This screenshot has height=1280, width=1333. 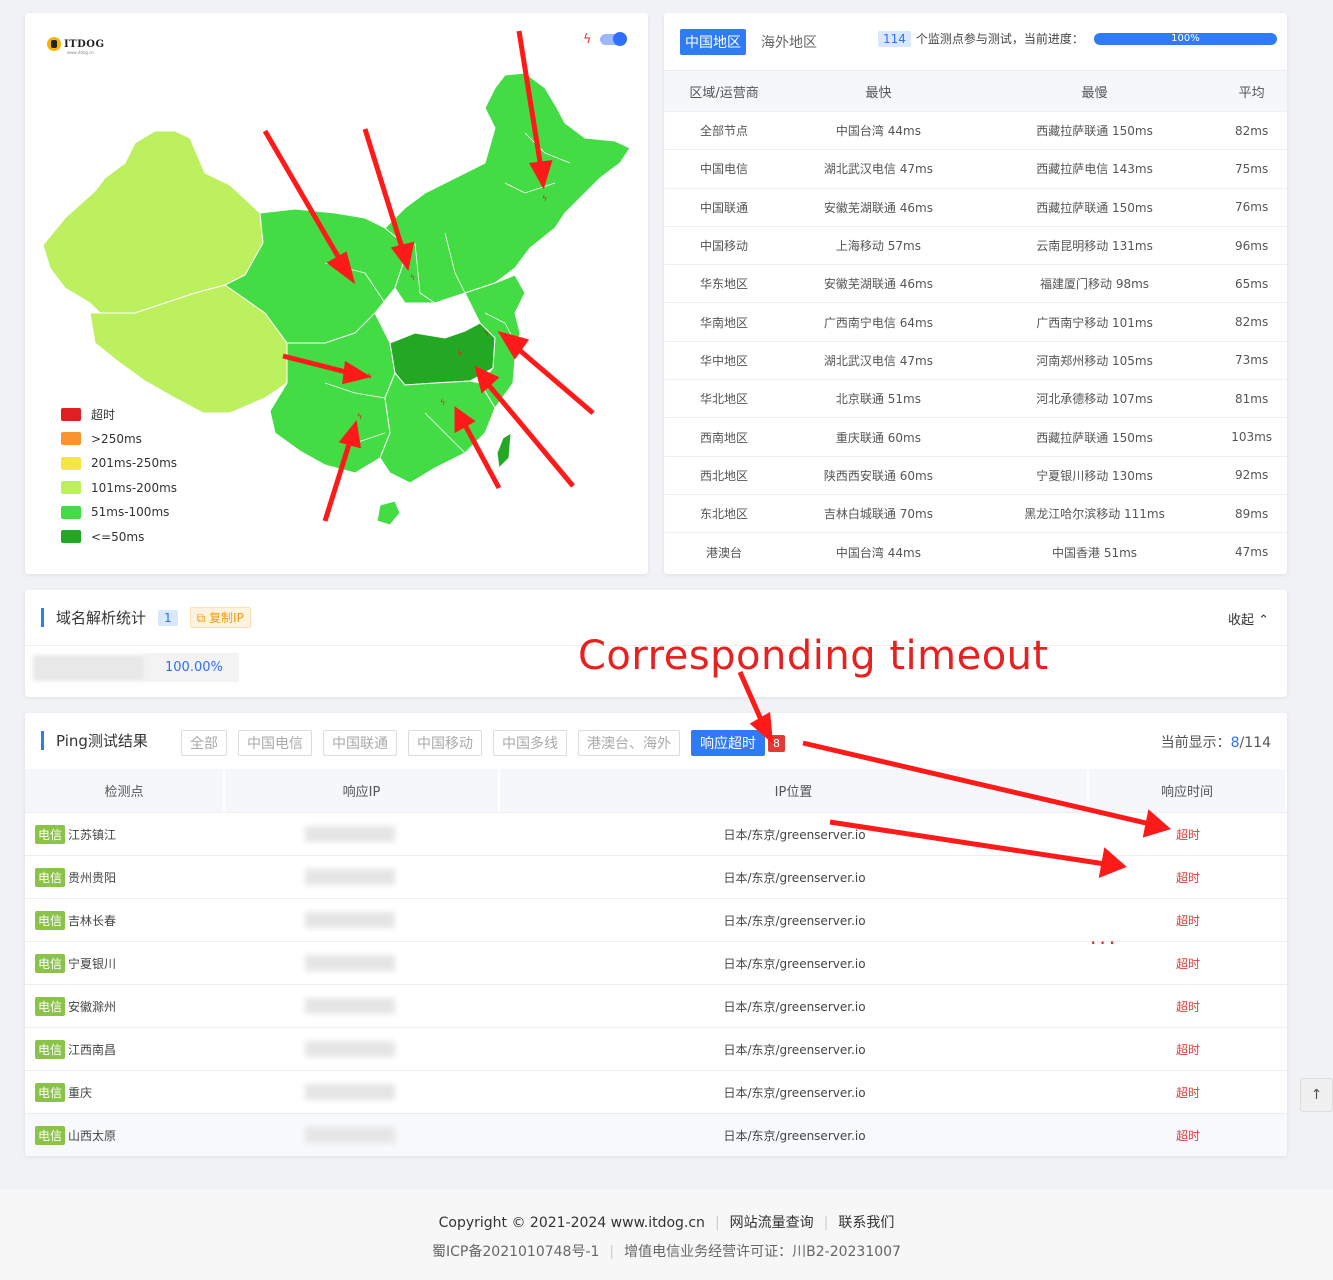 I want to click on ping-section-header: Ping测试结果, so click(x=94, y=740).